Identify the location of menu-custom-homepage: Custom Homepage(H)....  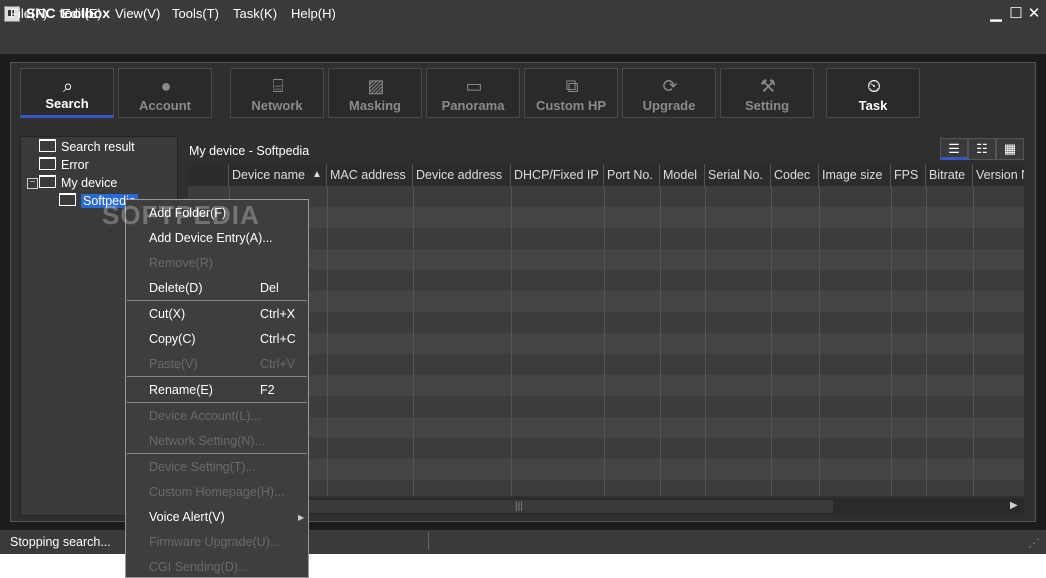
(217, 492).